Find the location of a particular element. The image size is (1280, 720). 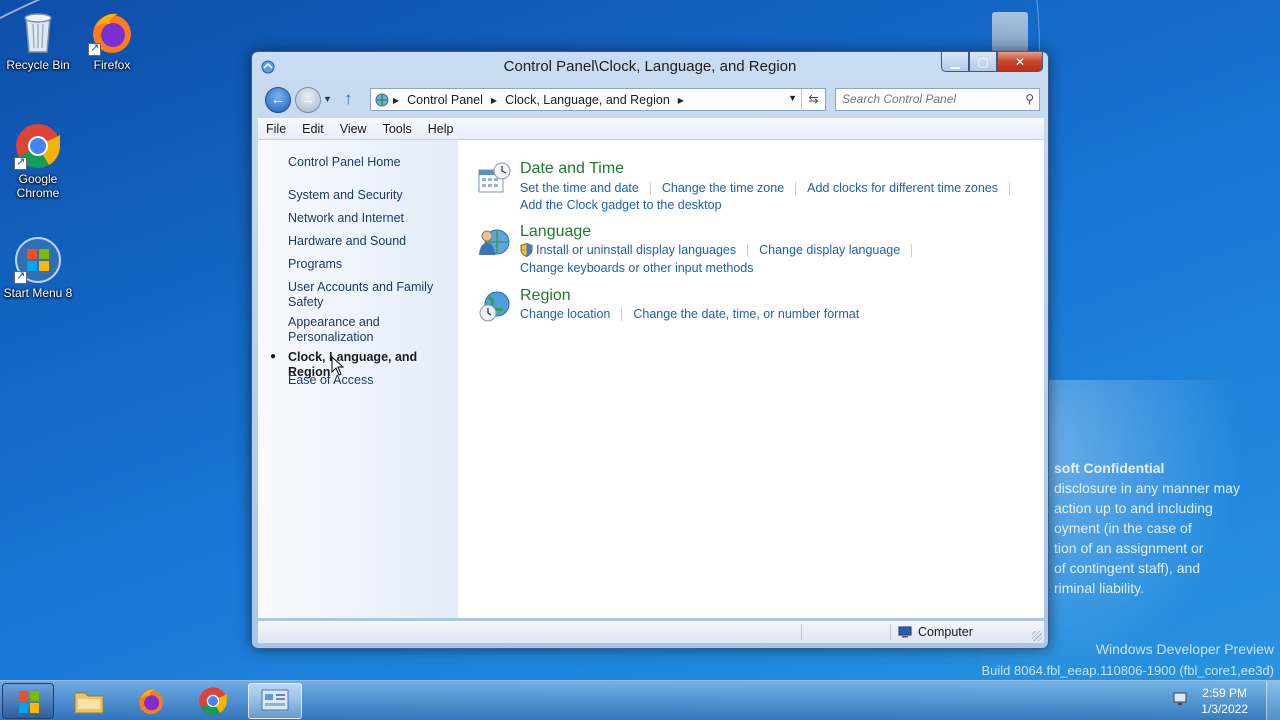

taskbar-clock: 2:59 PM 1/3/2022 is located at coordinates (1224, 701).